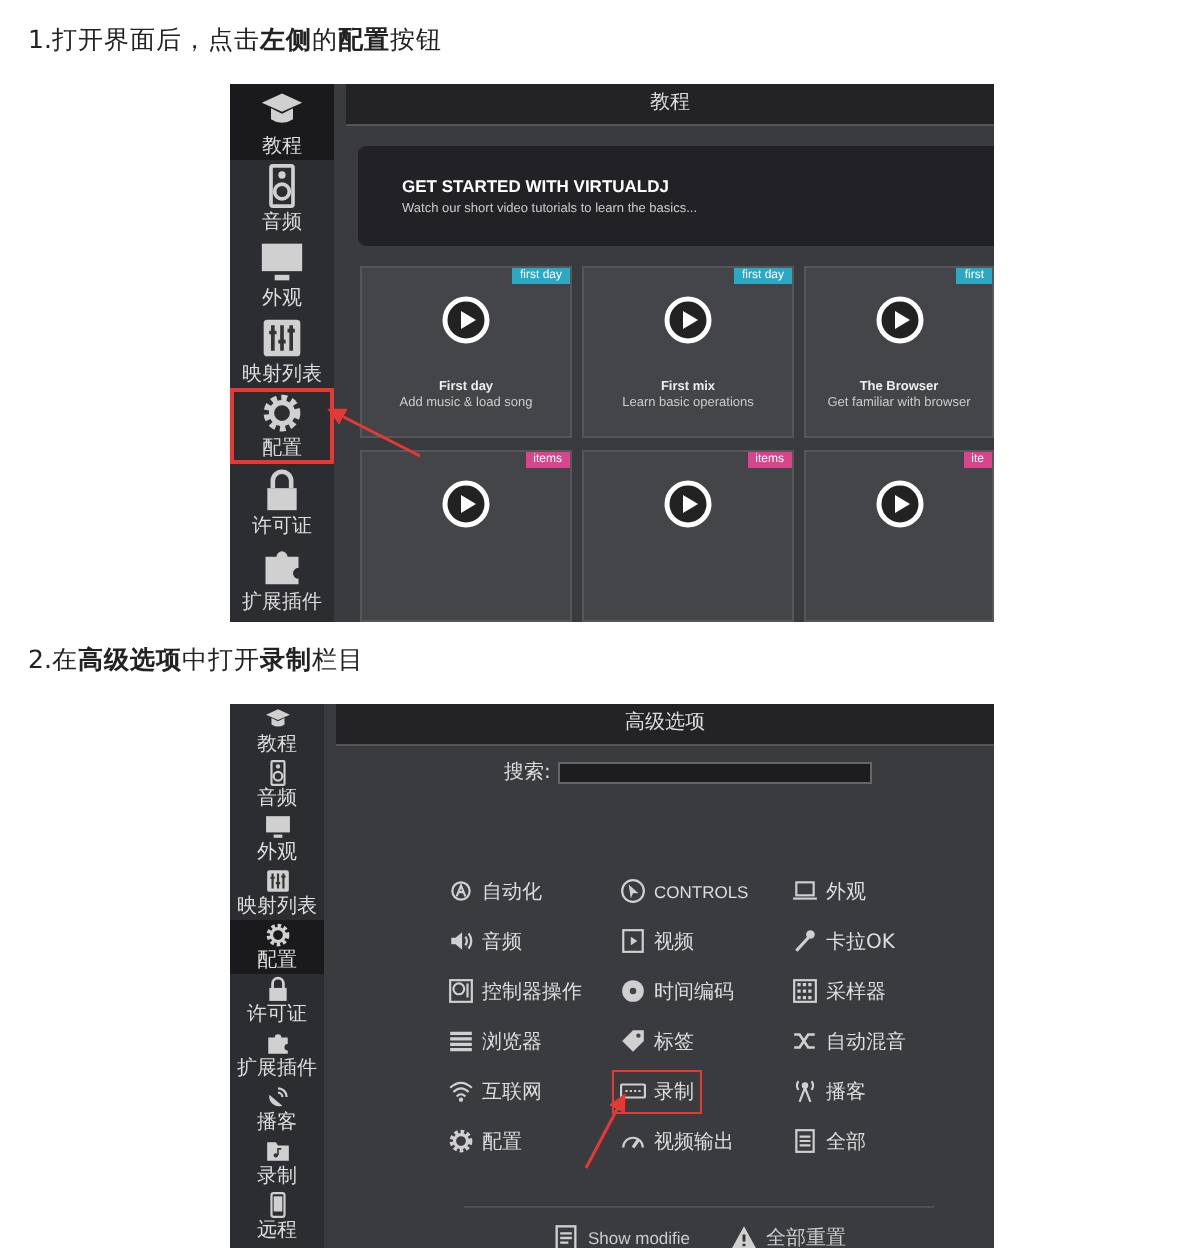 The image size is (1182, 1248). I want to click on option-item: 外观, so click(829, 891).